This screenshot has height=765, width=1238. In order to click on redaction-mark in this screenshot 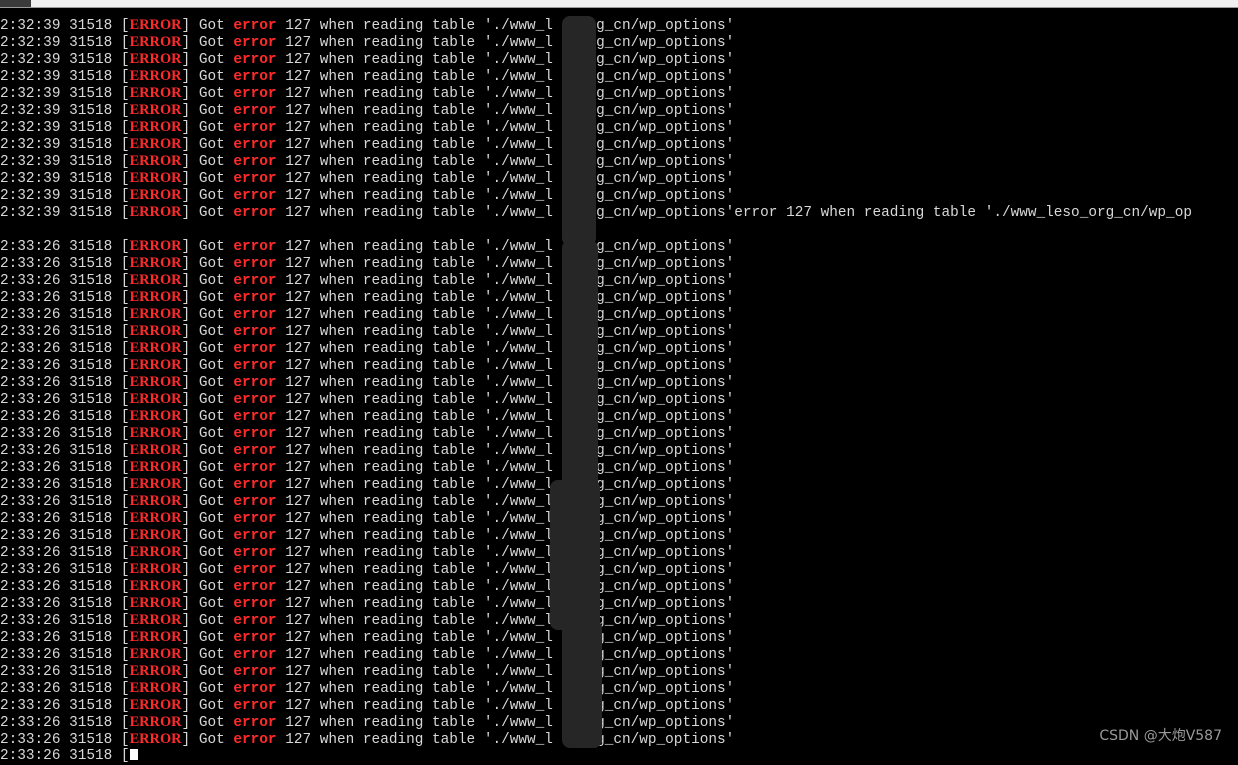, I will do `click(575, 555)`.